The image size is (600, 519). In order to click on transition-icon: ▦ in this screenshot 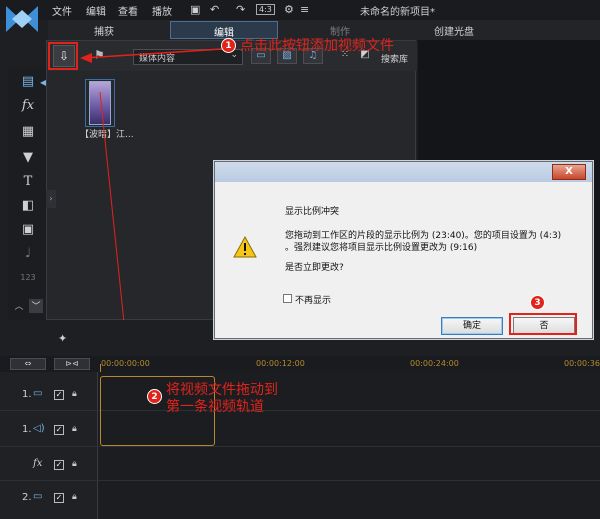, I will do `click(28, 132)`.